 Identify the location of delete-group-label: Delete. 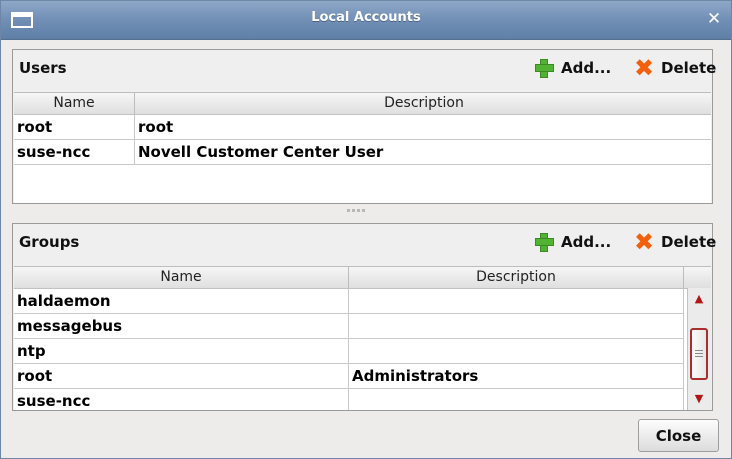
(689, 242).